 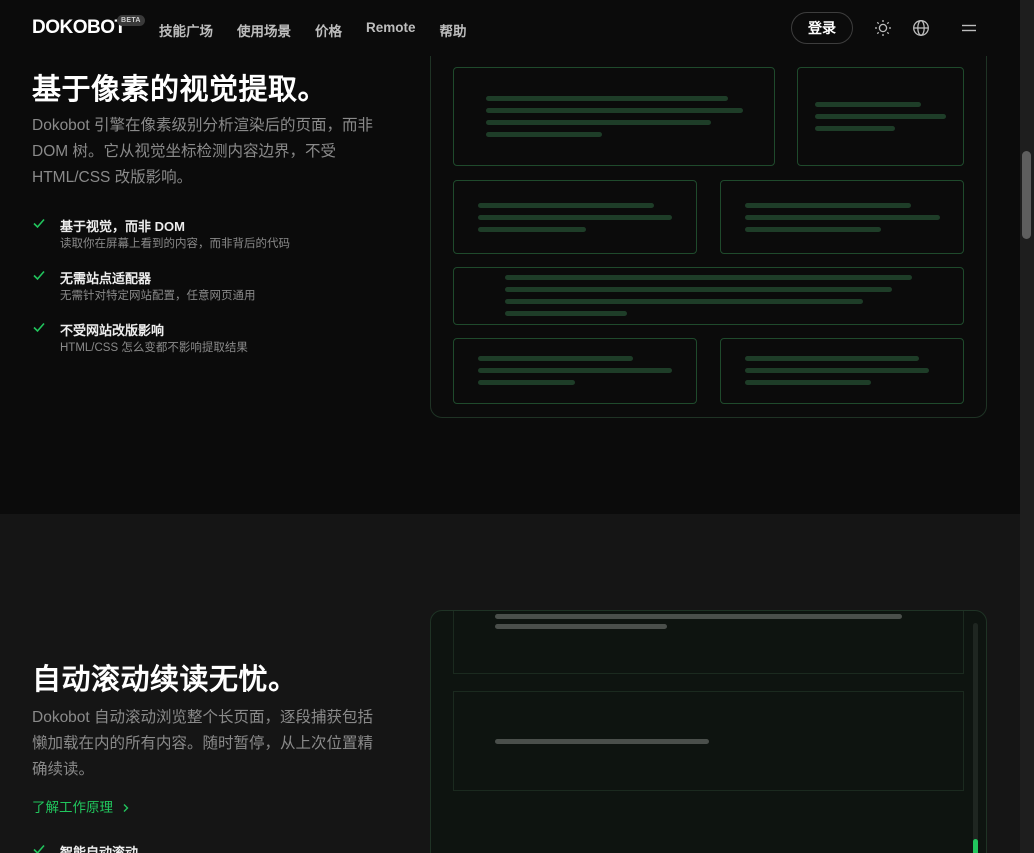 I want to click on section-description-line: Dokobot 自动滚动浏览整个长页面，逐段捕获包括, so click(x=203, y=717).